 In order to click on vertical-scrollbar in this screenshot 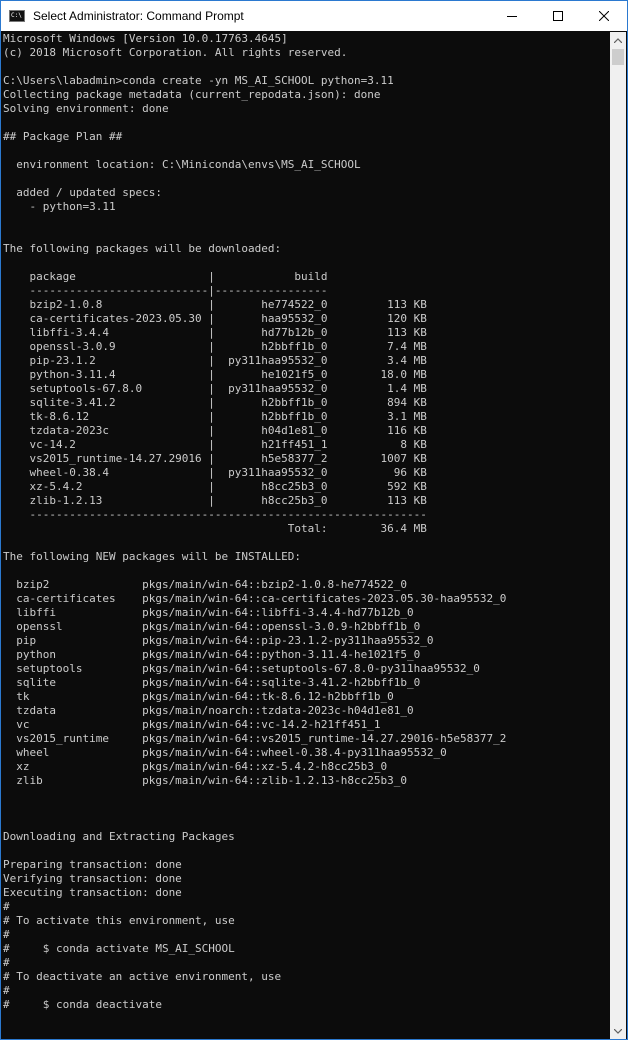, I will do `click(618, 535)`.